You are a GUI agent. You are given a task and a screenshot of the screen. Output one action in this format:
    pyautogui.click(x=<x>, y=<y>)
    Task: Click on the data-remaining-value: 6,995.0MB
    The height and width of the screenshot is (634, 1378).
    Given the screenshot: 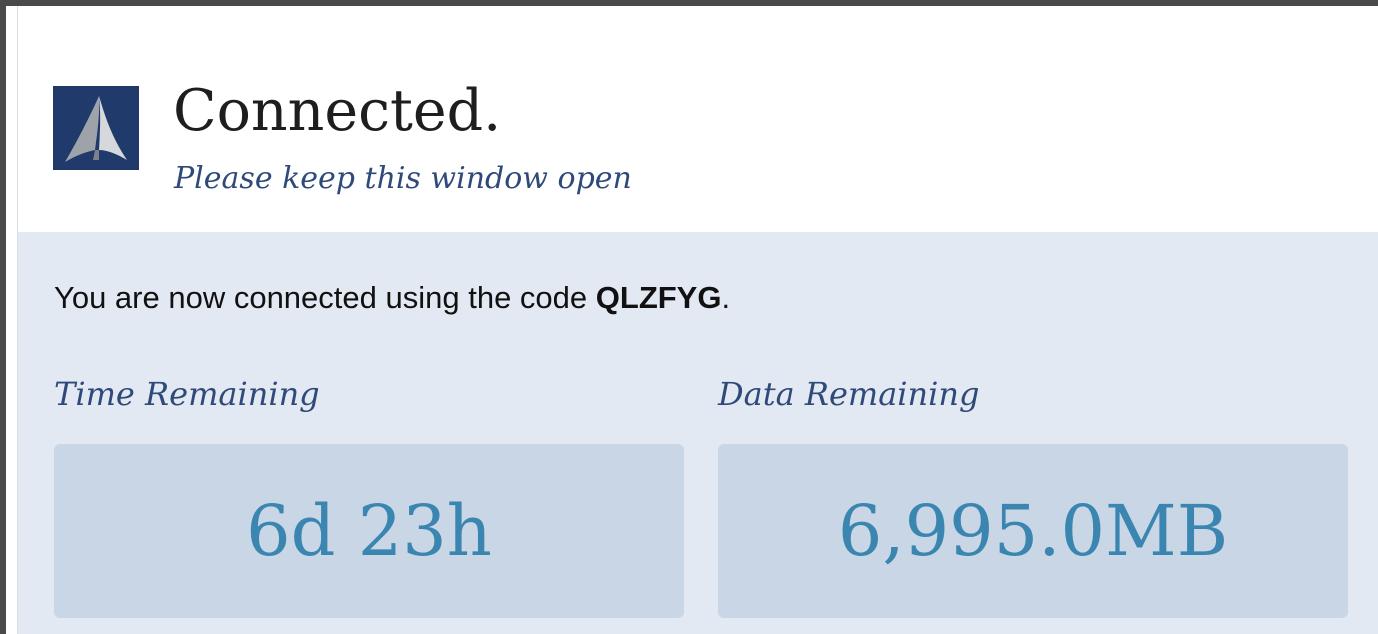 What is the action you would take?
    pyautogui.click(x=1033, y=531)
    